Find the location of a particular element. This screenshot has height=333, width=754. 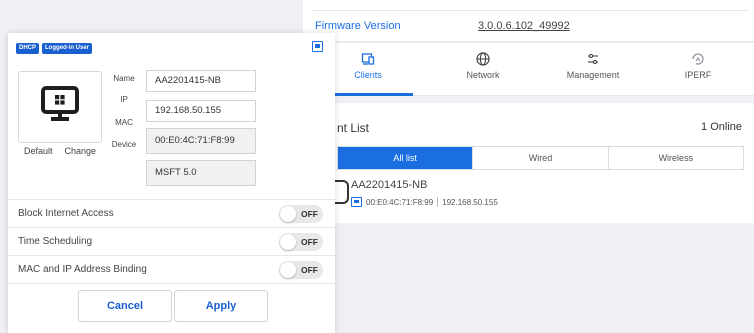

time-scheduling-toggle: OFF is located at coordinates (301, 242).